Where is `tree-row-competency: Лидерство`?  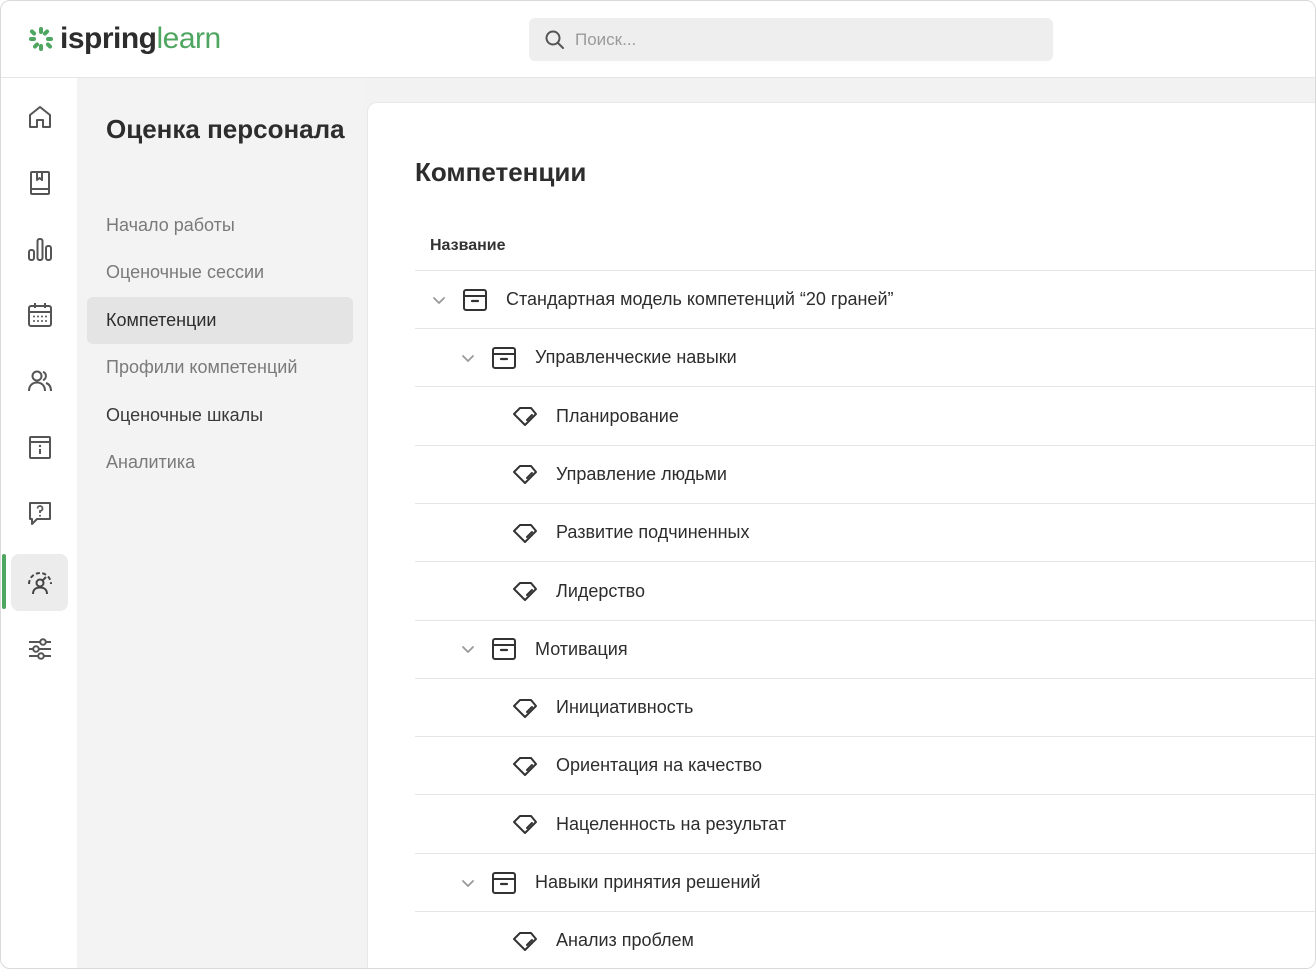 tree-row-competency: Лидерство is located at coordinates (865, 592).